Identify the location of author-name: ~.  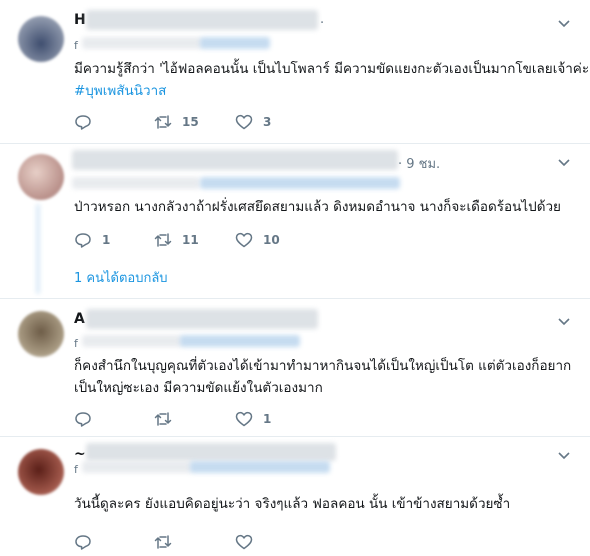
(80, 454).